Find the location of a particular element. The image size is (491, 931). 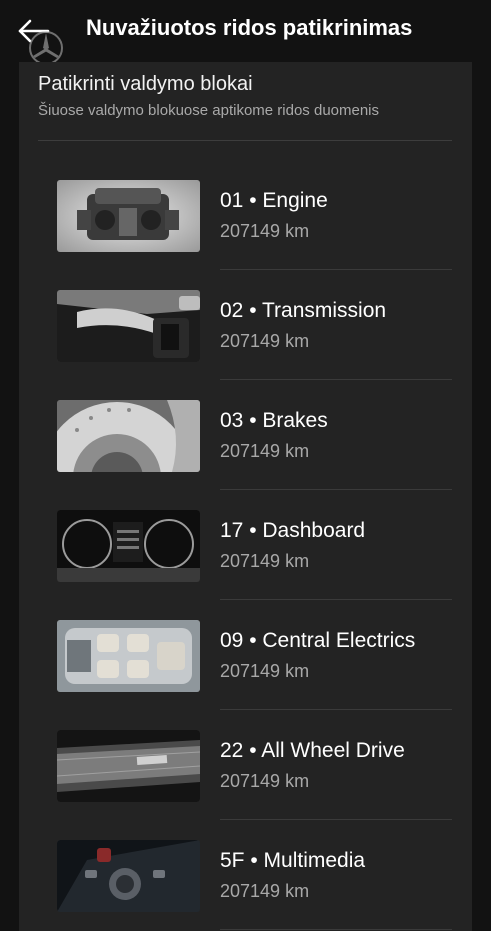

brakes-thumbnail is located at coordinates (128, 436).